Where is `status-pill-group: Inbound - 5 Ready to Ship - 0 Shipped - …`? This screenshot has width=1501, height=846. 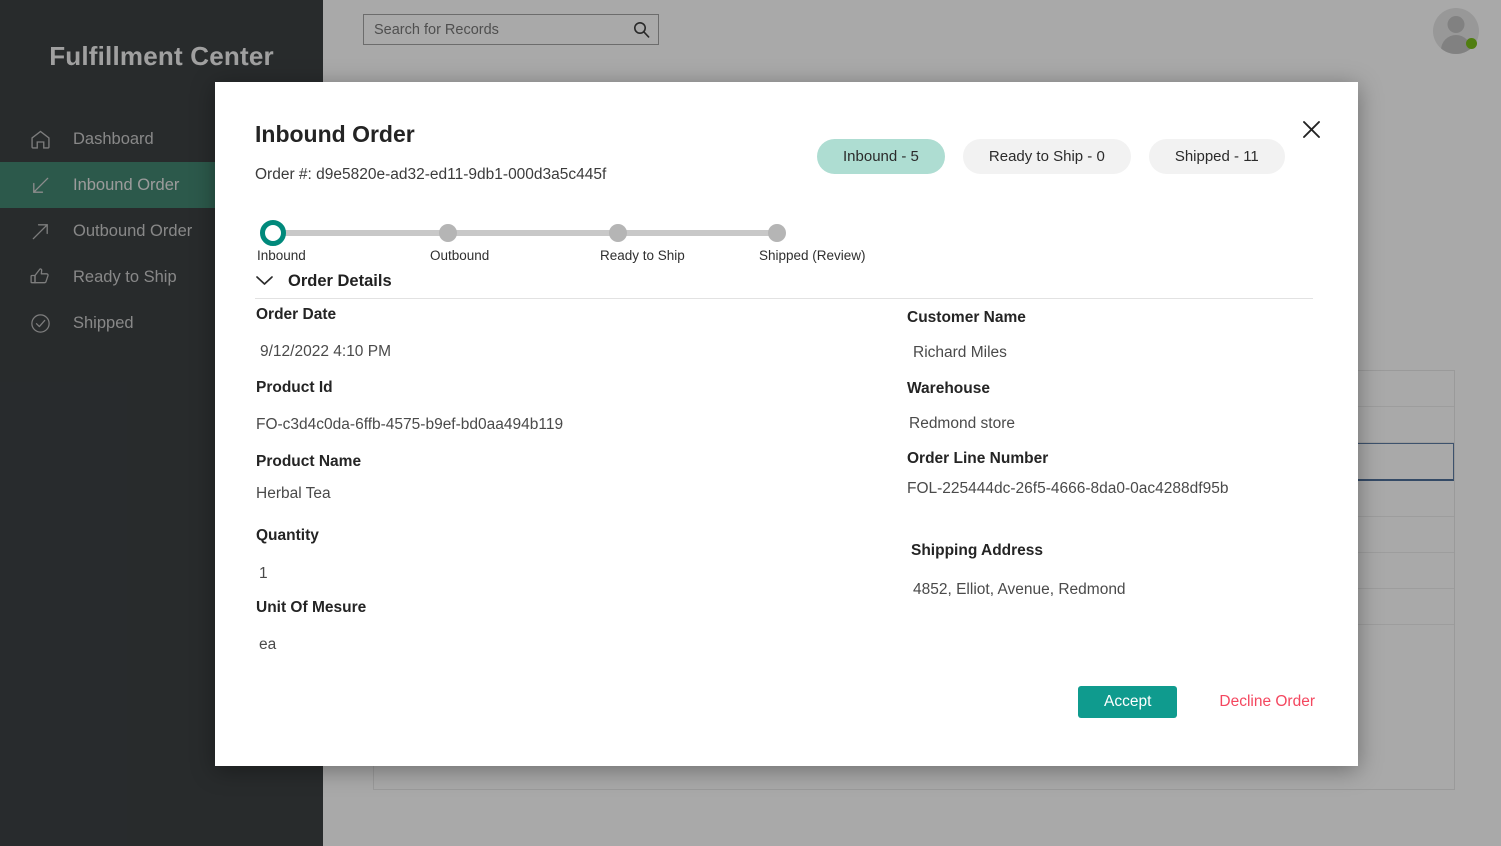 status-pill-group: Inbound - 5 Ready to Ship - 0 Shipped - … is located at coordinates (1051, 156).